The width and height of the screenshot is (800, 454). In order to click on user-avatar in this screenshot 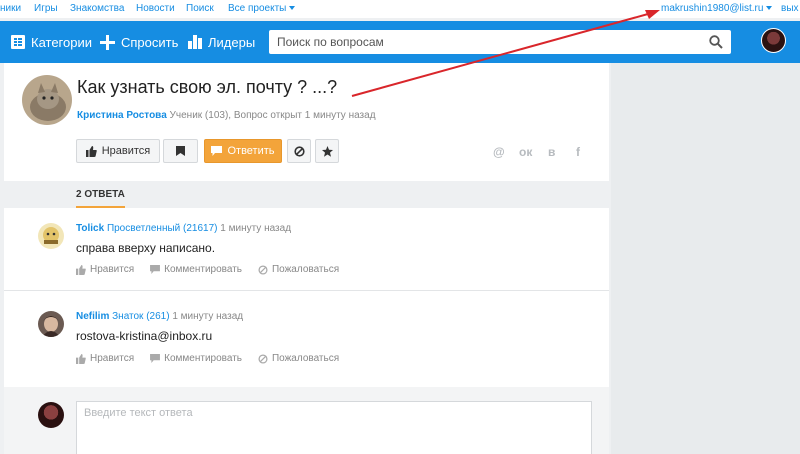, I will do `click(773, 40)`.